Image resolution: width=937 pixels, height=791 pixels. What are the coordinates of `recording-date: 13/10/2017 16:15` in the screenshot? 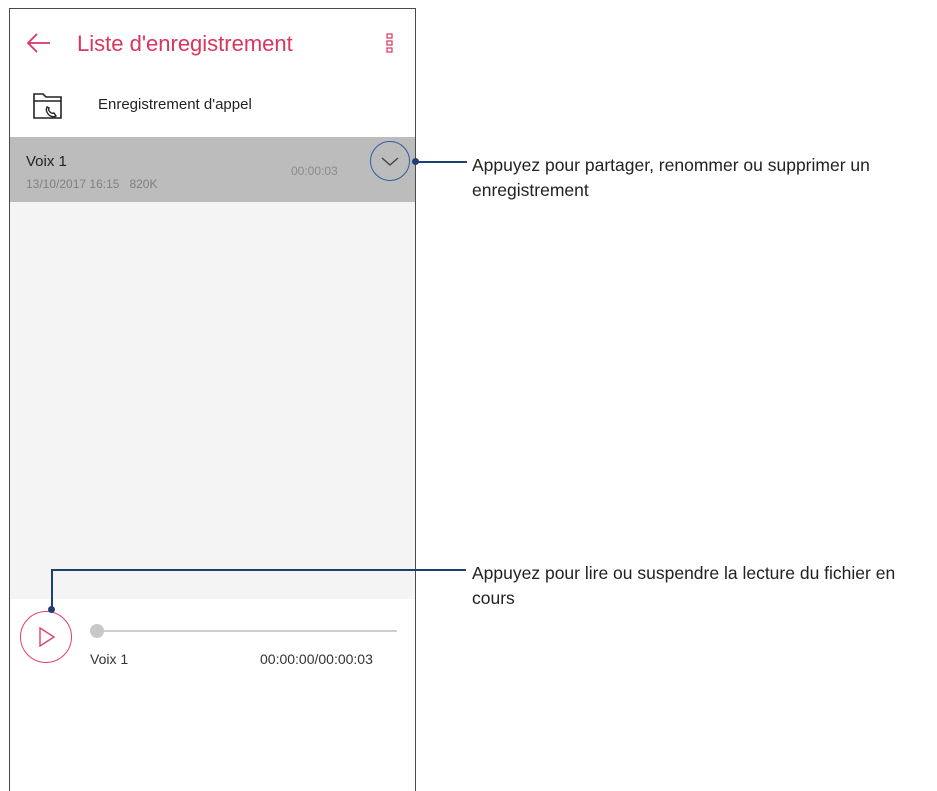 It's located at (73, 184).